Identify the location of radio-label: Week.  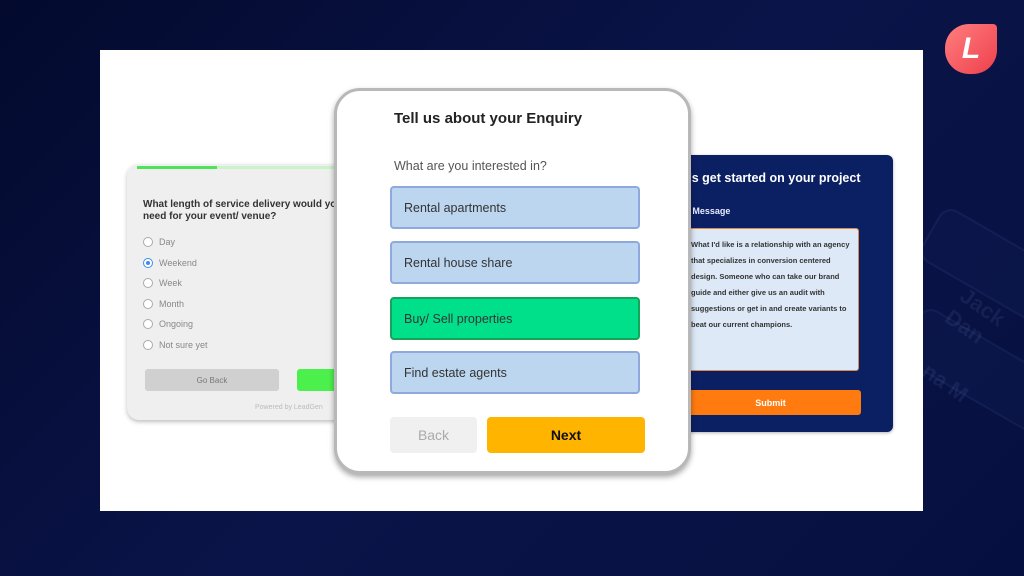
(170, 283).